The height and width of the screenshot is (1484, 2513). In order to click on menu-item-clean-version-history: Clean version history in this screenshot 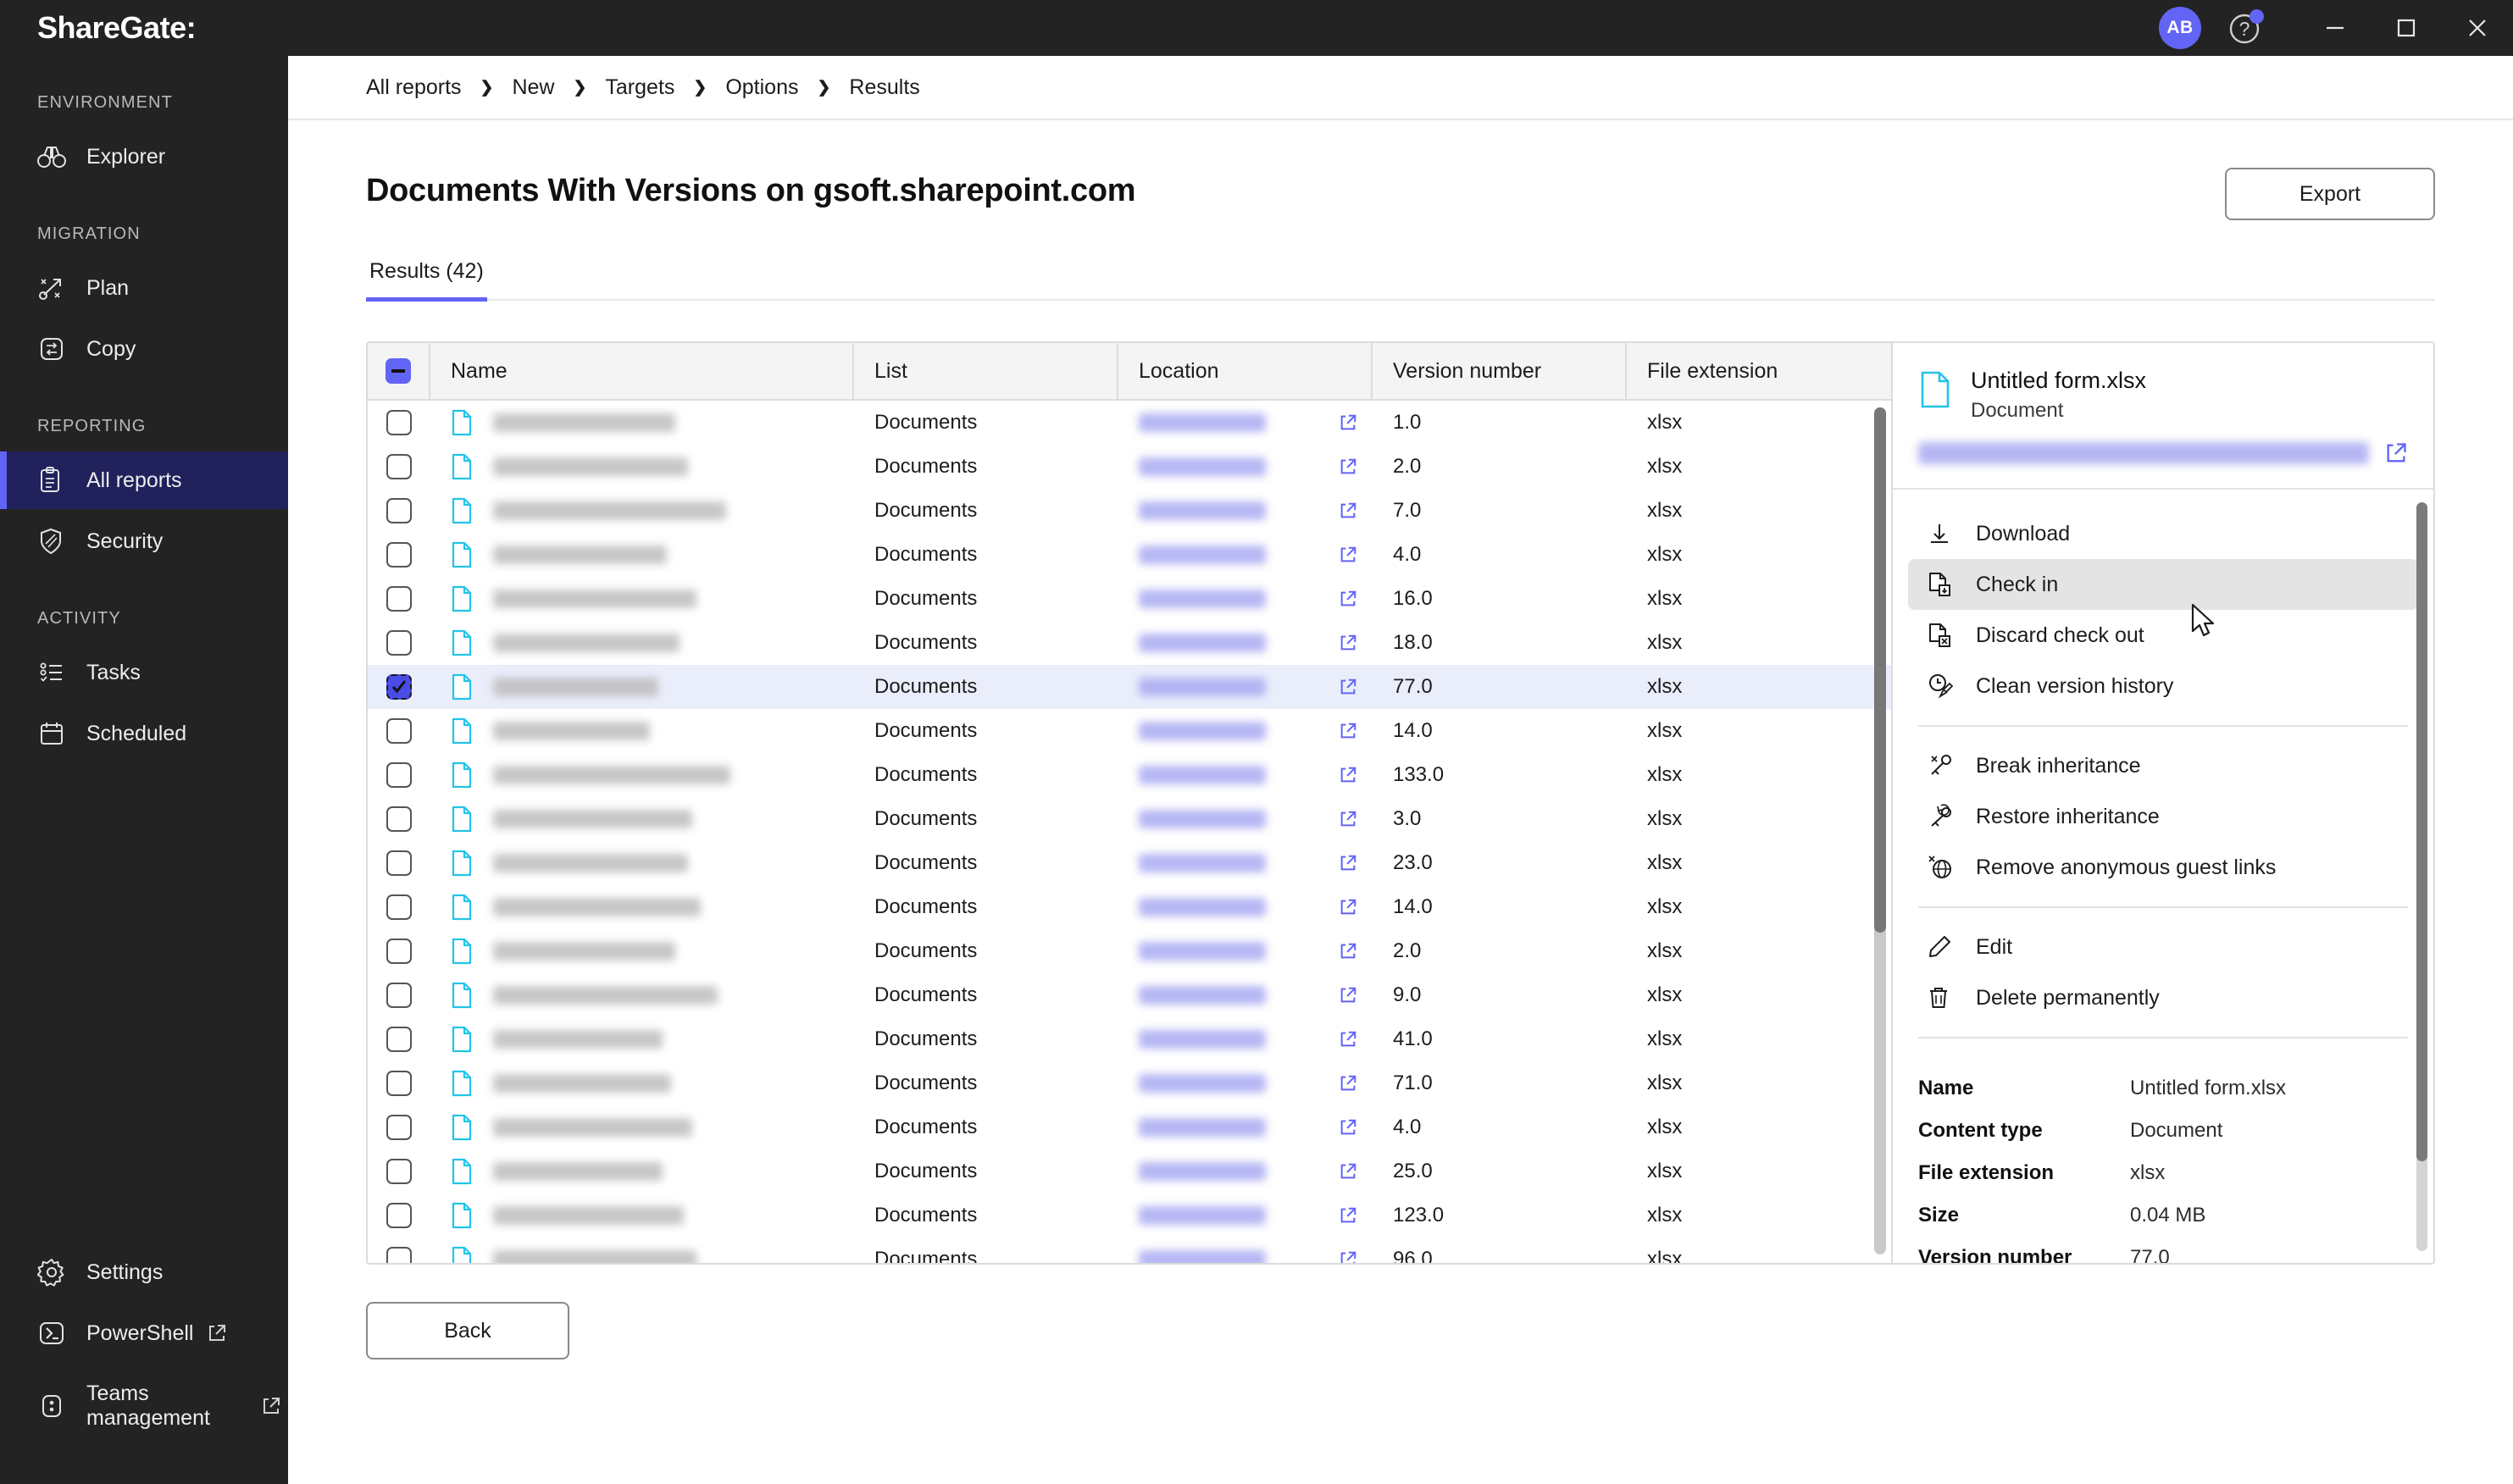, I will do `click(2163, 686)`.